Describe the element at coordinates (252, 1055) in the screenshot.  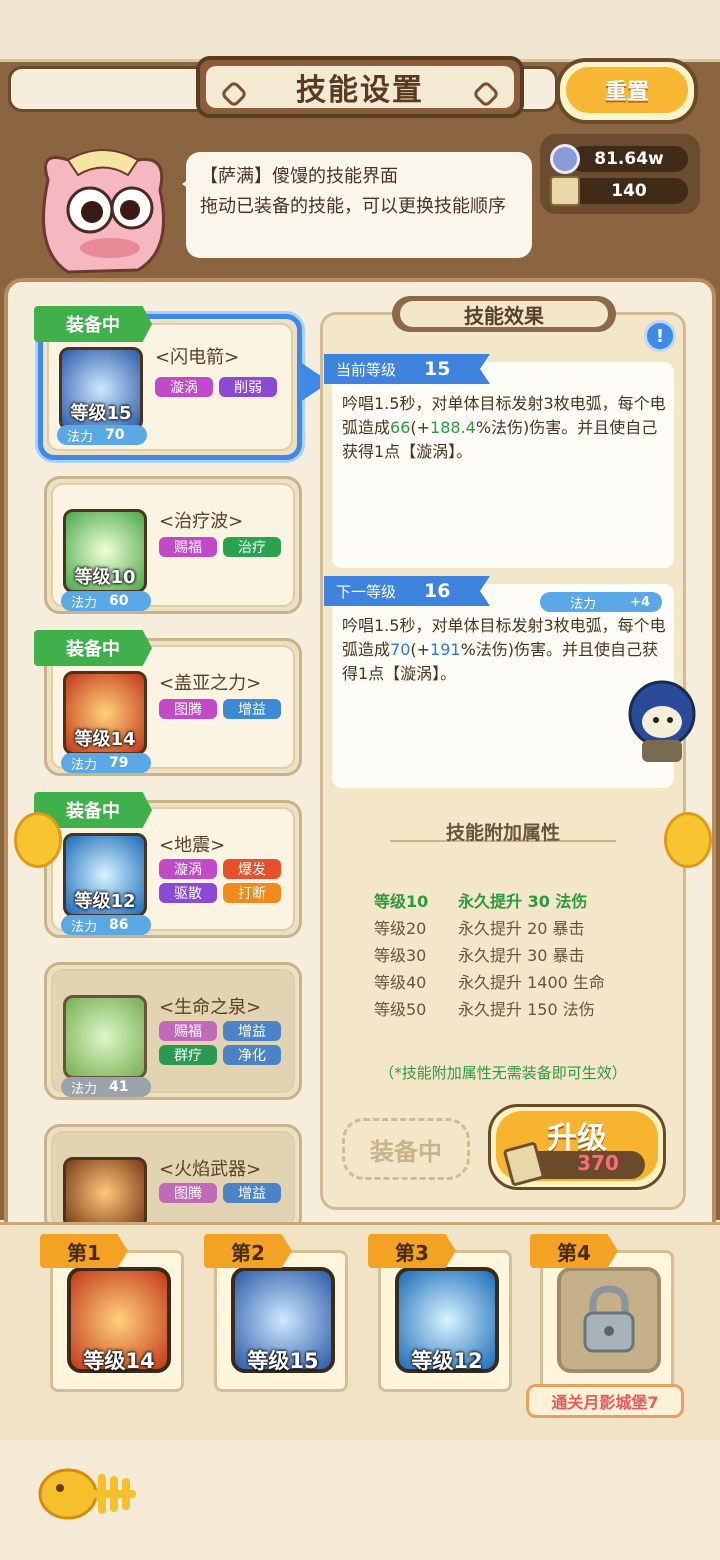
I see `skill-tag: 净化` at that location.